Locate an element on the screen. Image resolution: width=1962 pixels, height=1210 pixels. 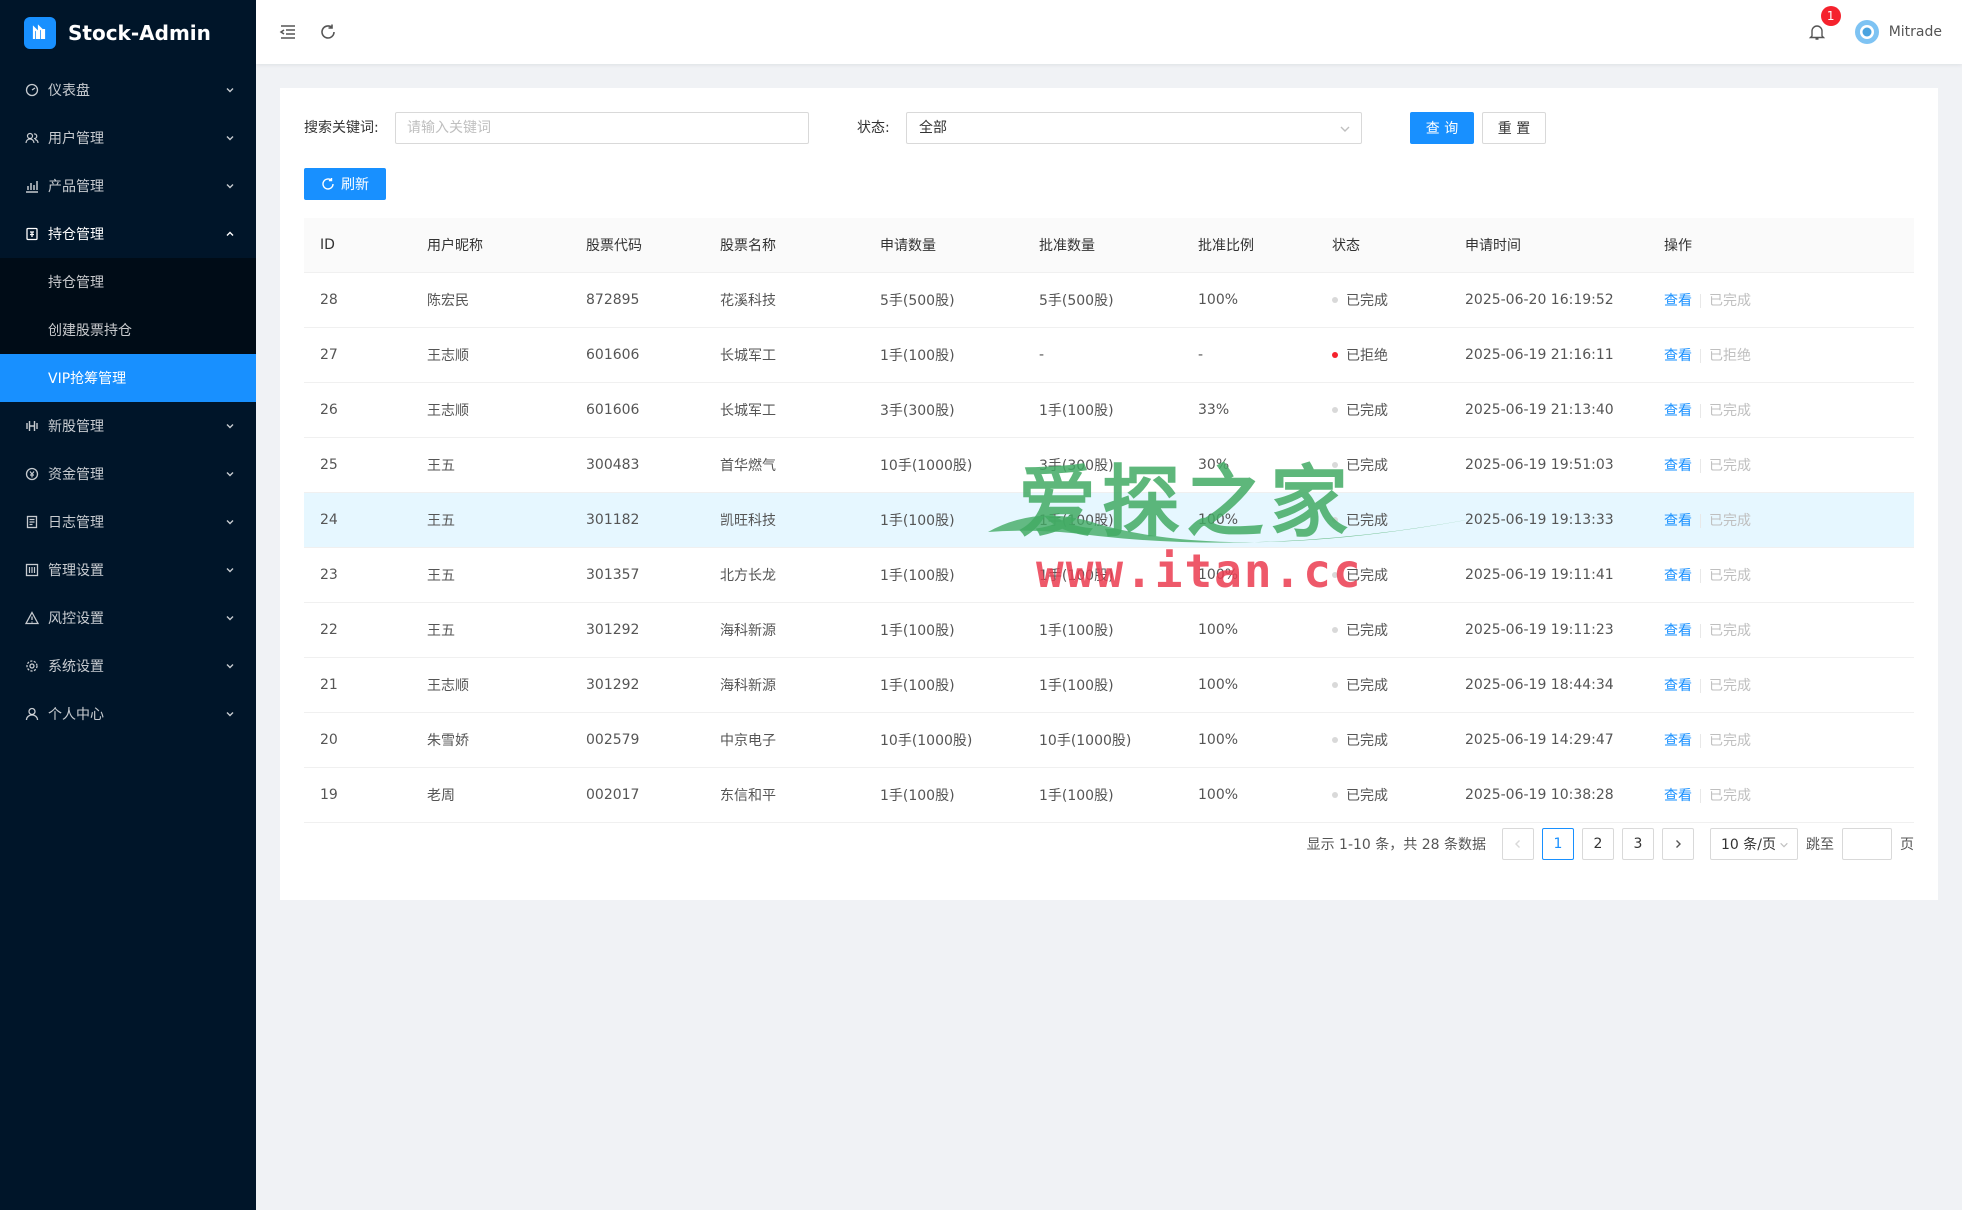
table-cell-appr: 10手(1000股) is located at coordinates (1085, 741).